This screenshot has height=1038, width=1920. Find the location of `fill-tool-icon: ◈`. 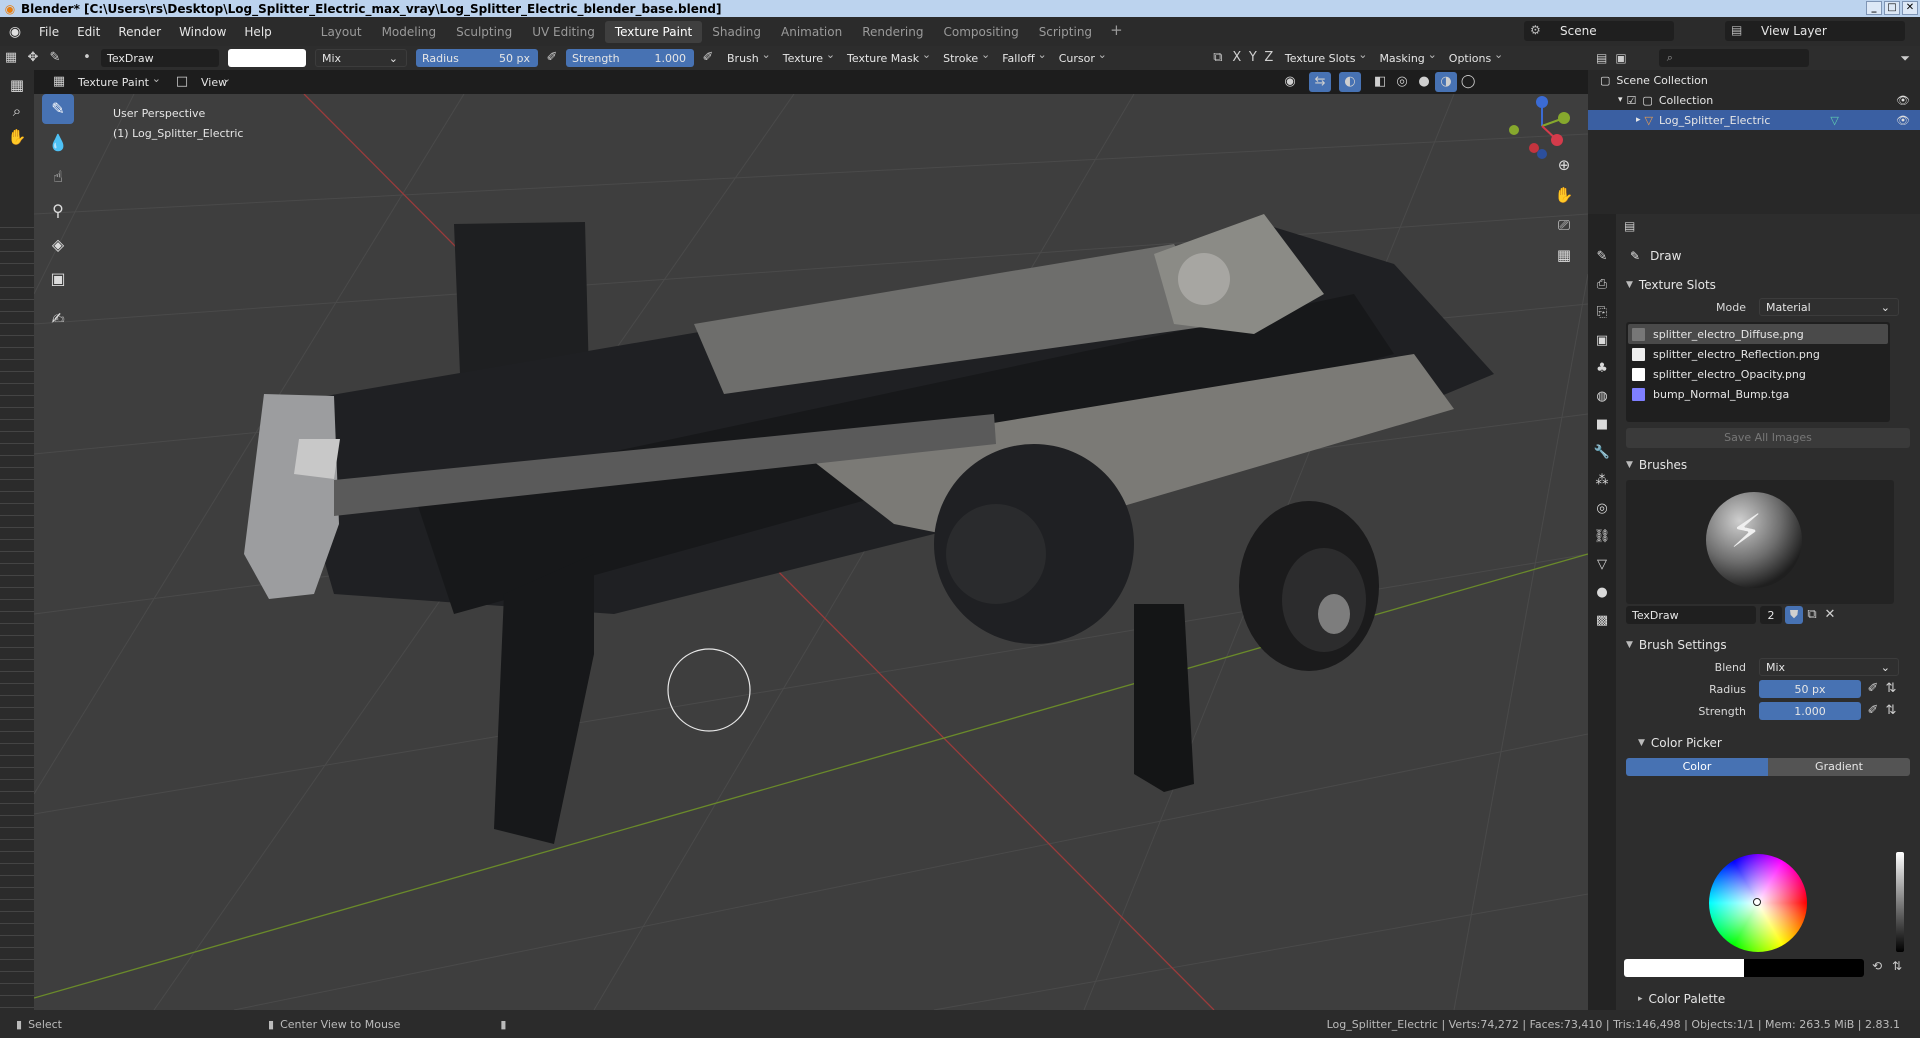

fill-tool-icon: ◈ is located at coordinates (58, 245).